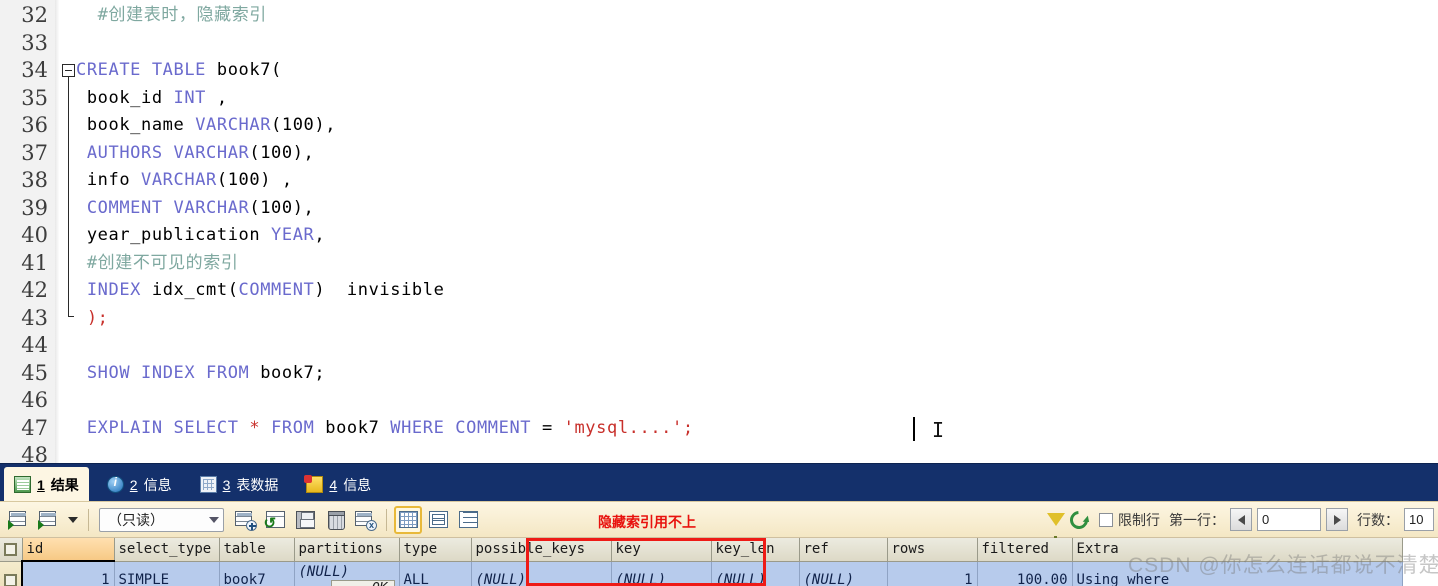 The width and height of the screenshot is (1438, 586). What do you see at coordinates (34, 15) in the screenshot?
I see `line-number: 32` at bounding box center [34, 15].